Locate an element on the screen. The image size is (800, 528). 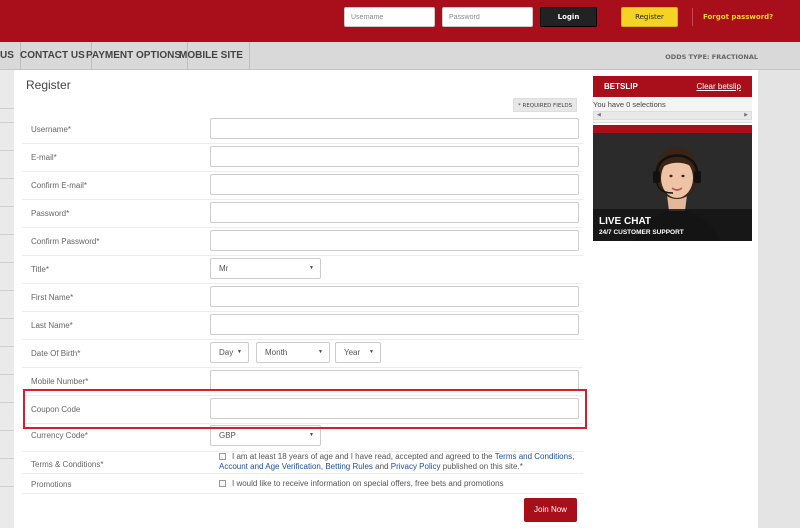
title-select: Mr ▼ is located at coordinates (265, 268).